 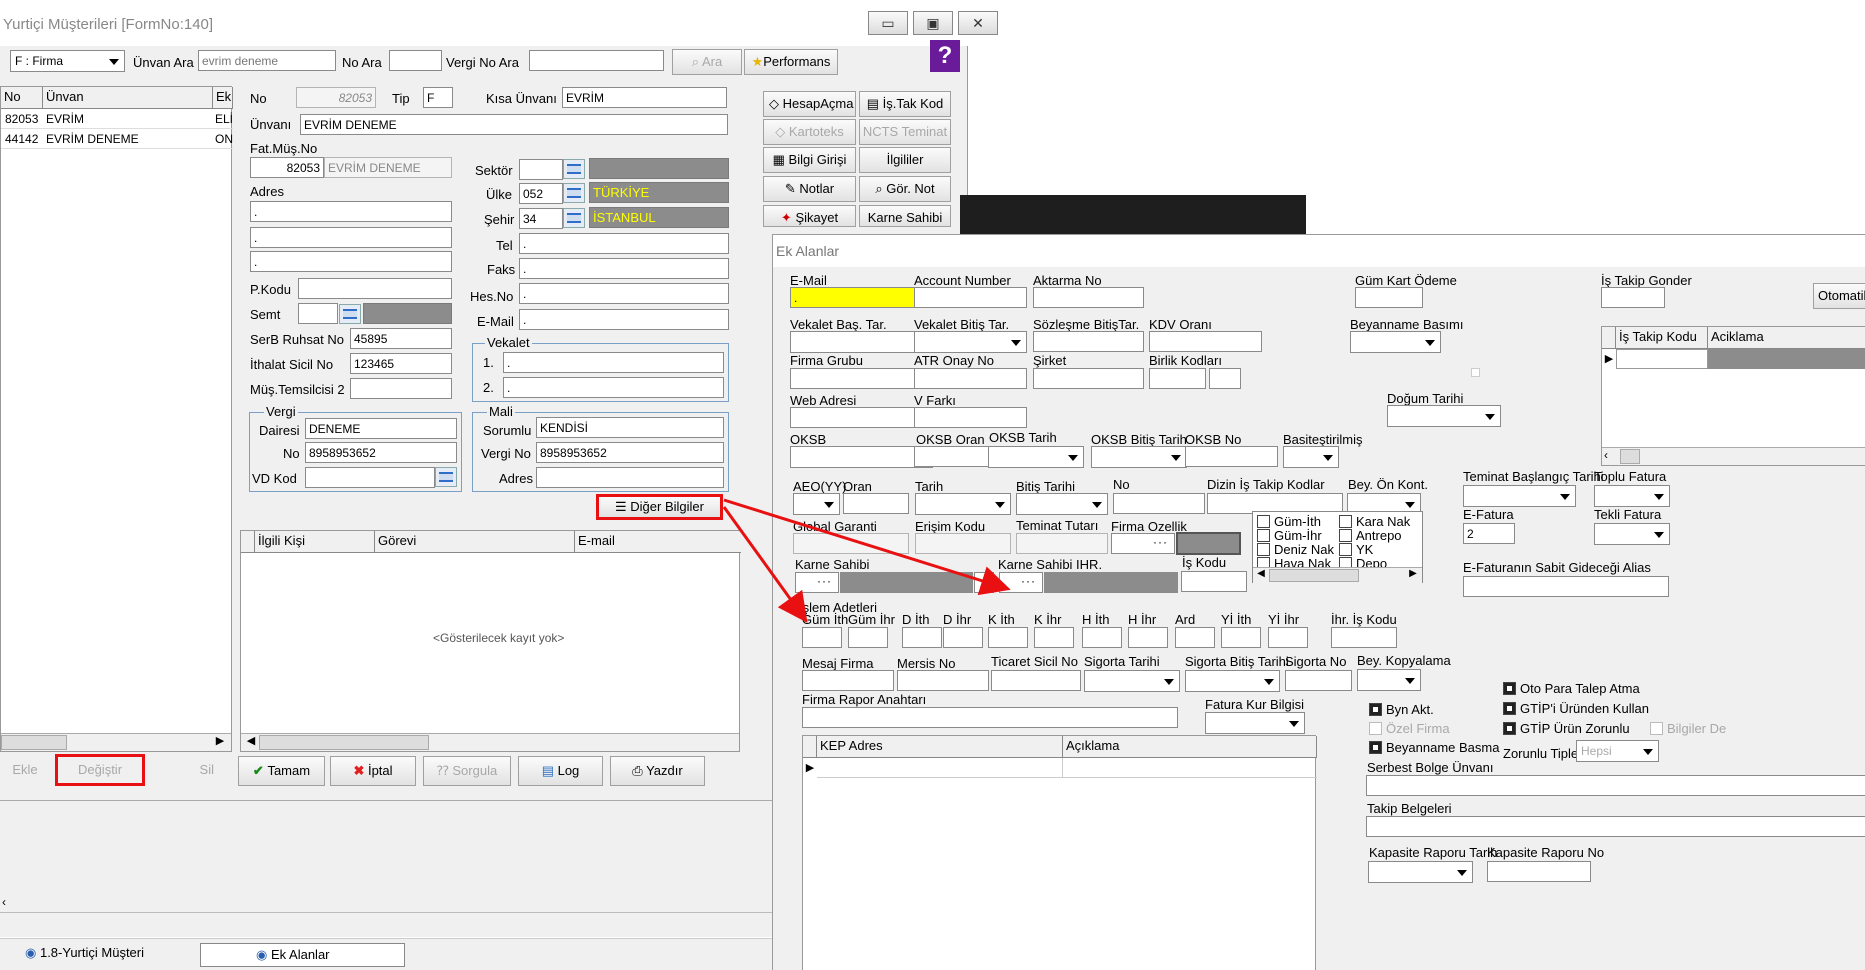 What do you see at coordinates (401, 388) in the screenshot?
I see `mustem-field` at bounding box center [401, 388].